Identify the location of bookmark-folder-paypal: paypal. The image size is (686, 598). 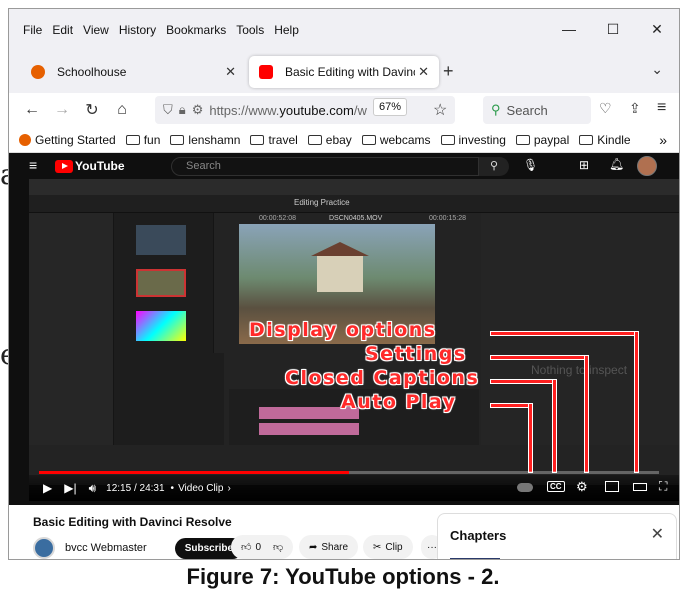
(542, 139).